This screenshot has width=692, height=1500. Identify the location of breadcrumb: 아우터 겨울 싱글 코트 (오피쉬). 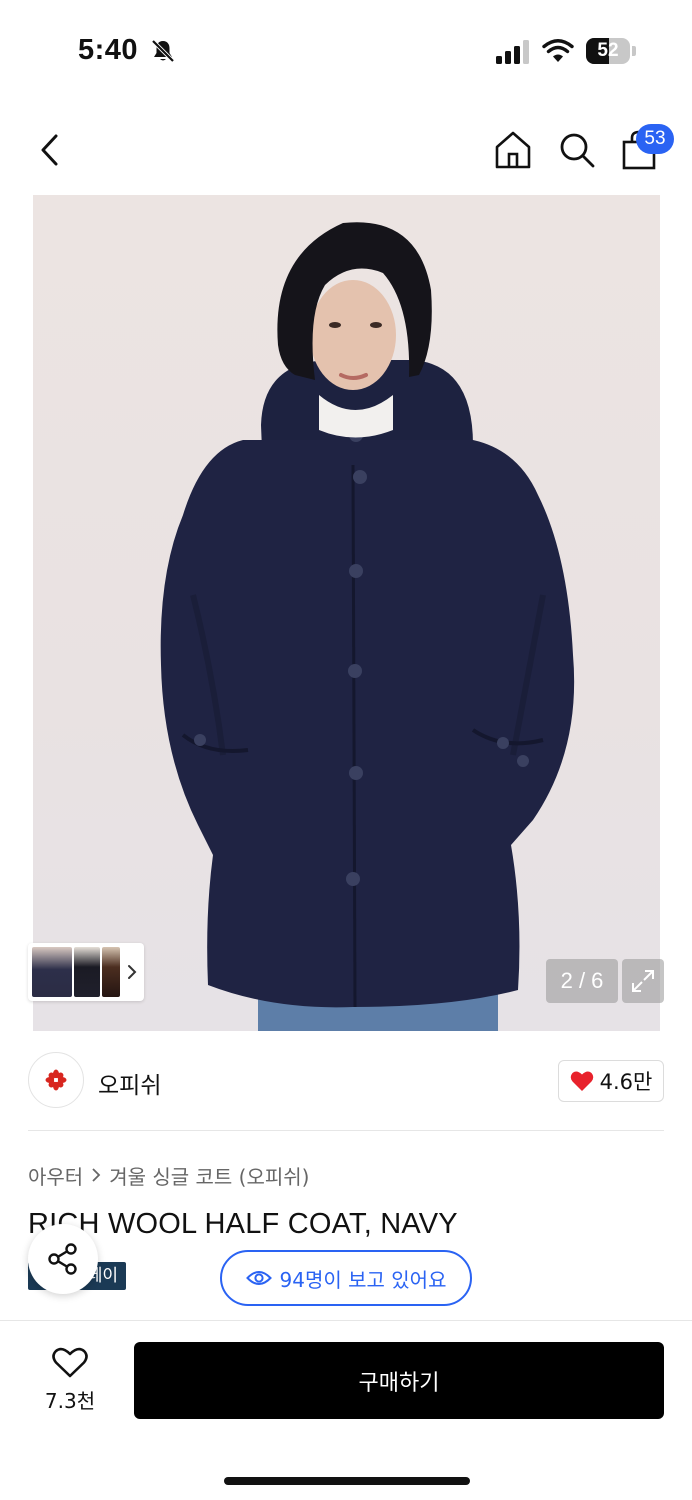
(168, 1175).